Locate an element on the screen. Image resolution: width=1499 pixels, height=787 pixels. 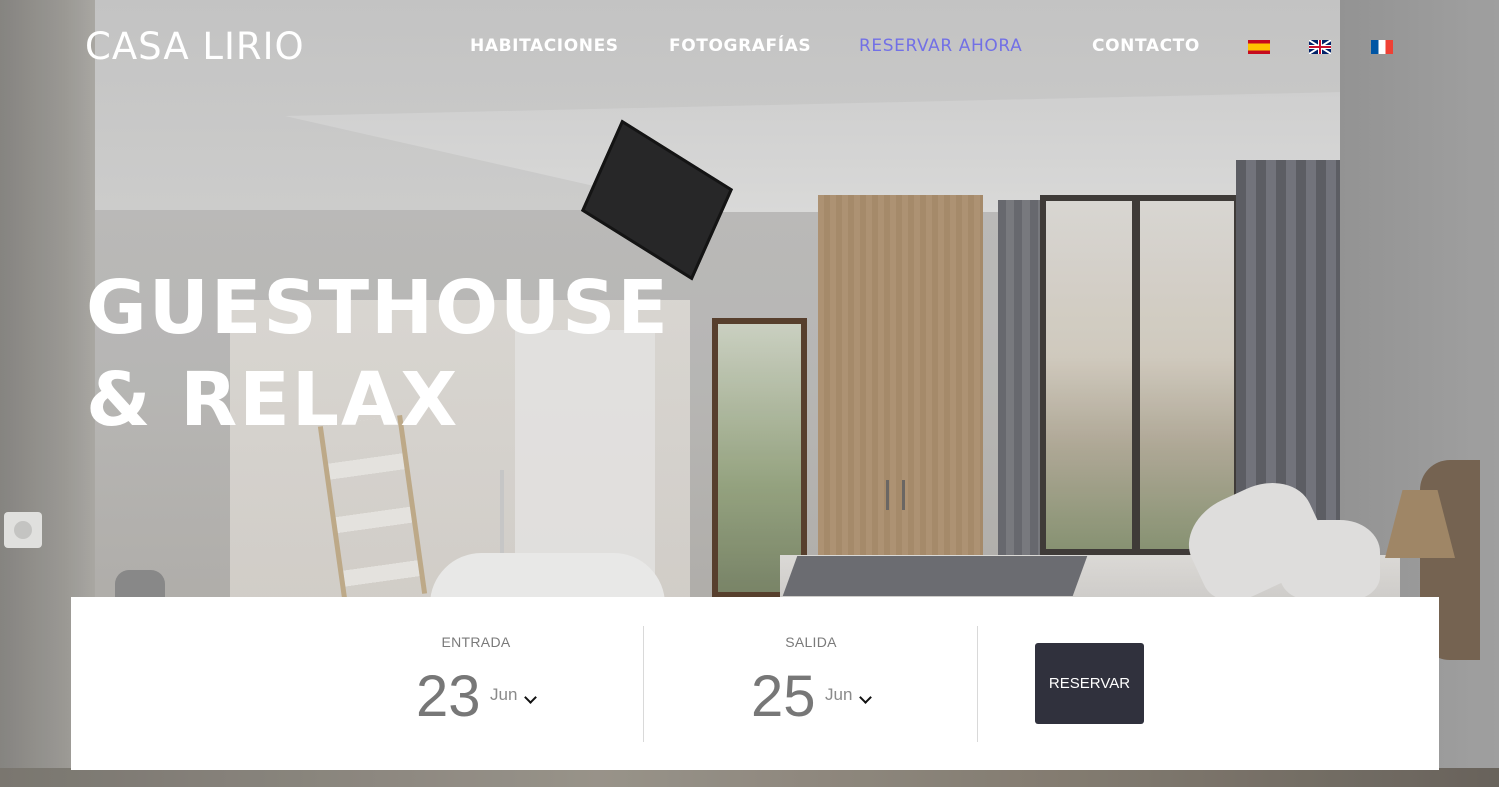
checkout-day: 25 is located at coordinates (783, 697).